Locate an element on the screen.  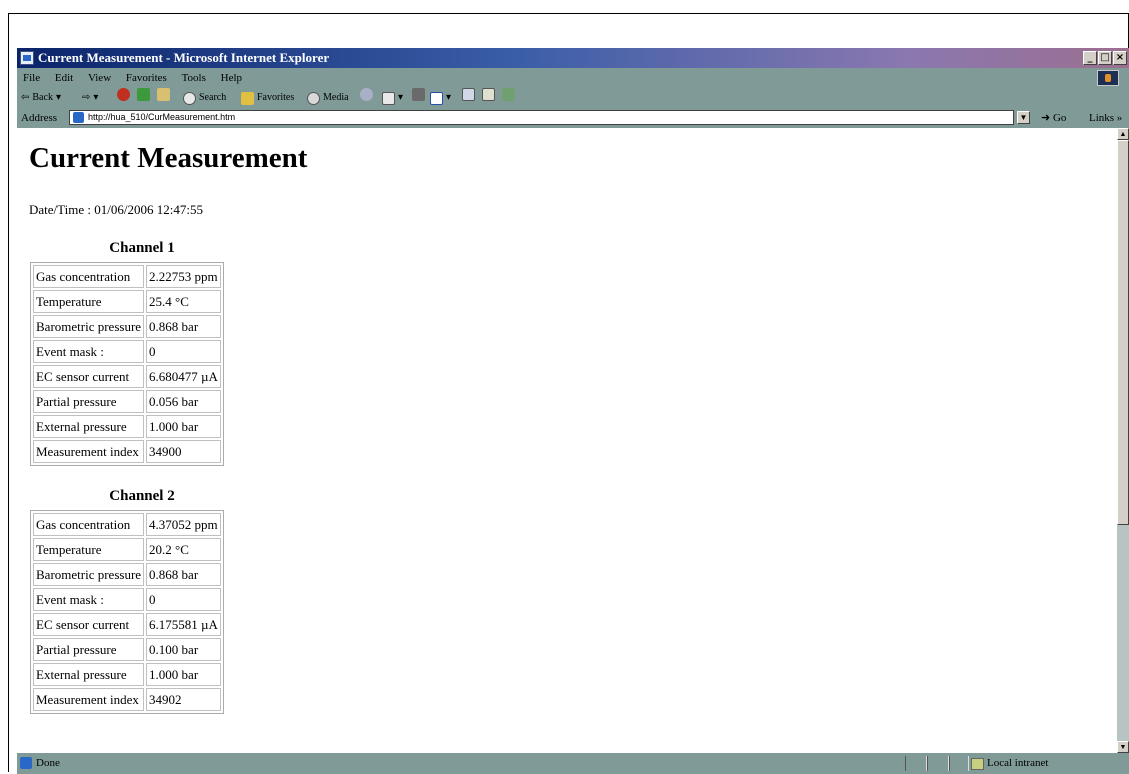
history-icon is located at coordinates (366, 94).